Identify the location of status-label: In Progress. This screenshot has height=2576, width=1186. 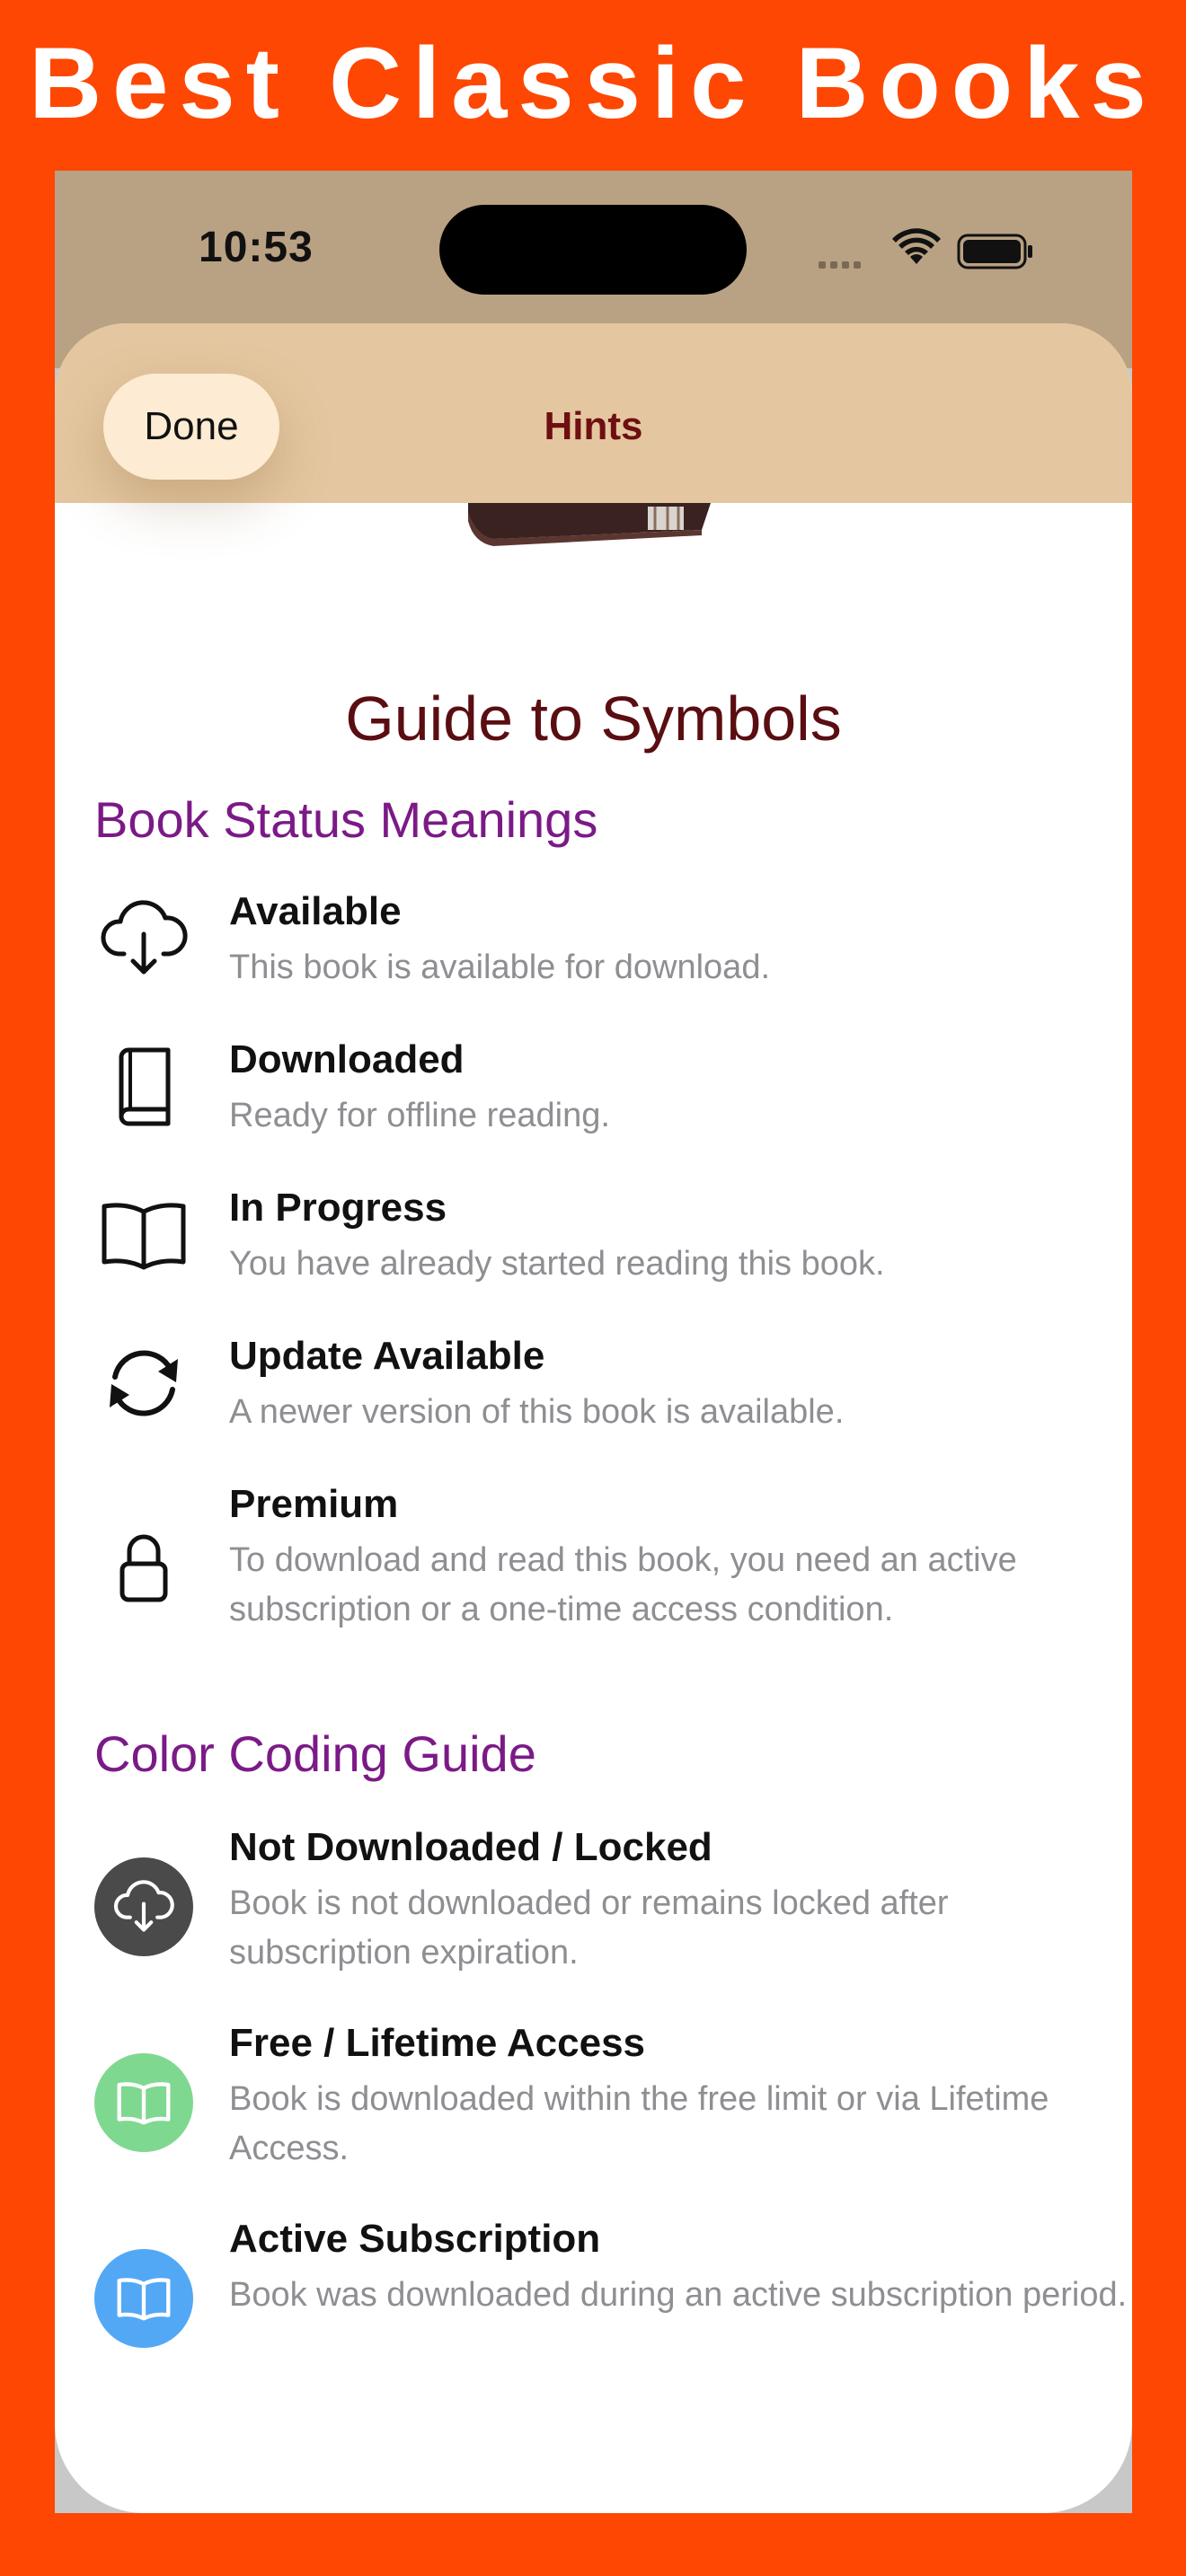
(338, 1208).